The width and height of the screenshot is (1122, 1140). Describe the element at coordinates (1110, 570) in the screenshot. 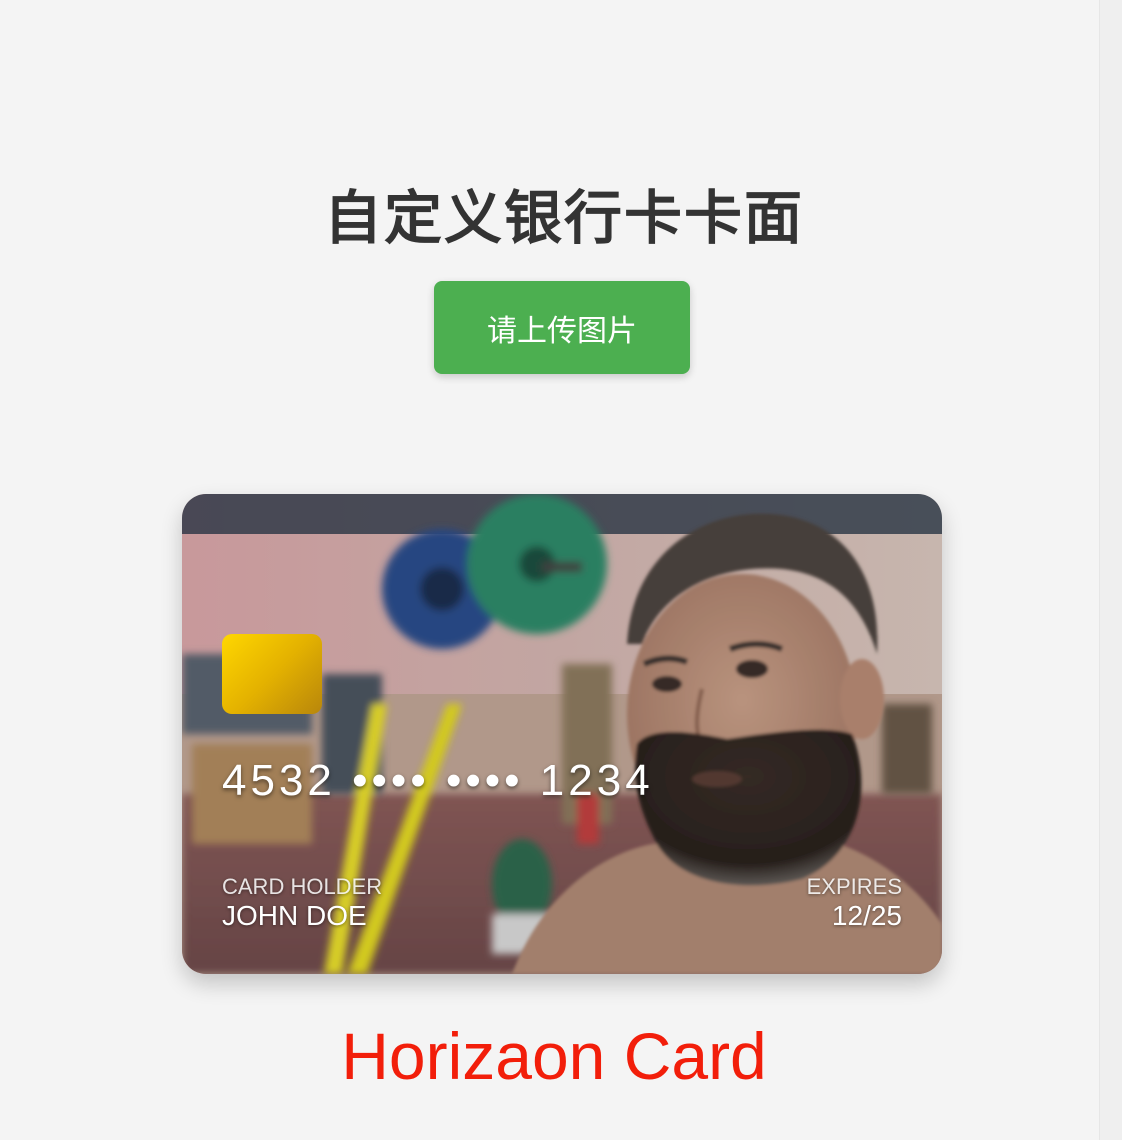

I see `vertical-scrollbar` at that location.